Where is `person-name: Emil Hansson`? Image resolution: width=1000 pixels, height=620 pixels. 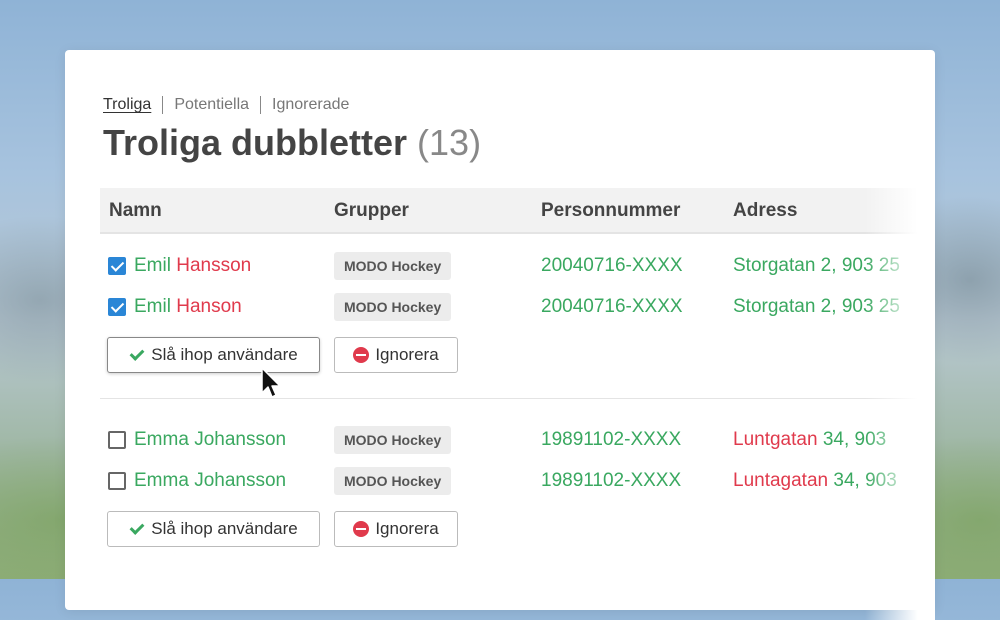 person-name: Emil Hansson is located at coordinates (192, 266).